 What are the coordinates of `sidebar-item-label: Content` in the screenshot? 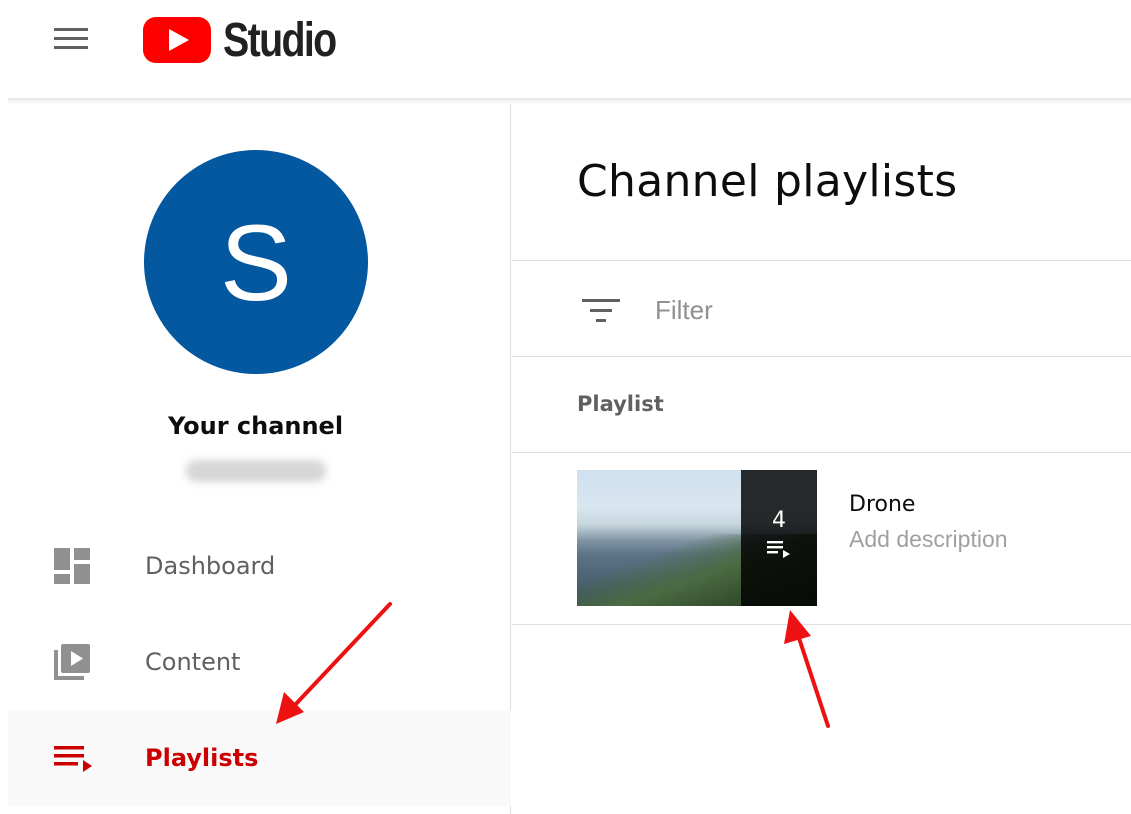 It's located at (193, 662).